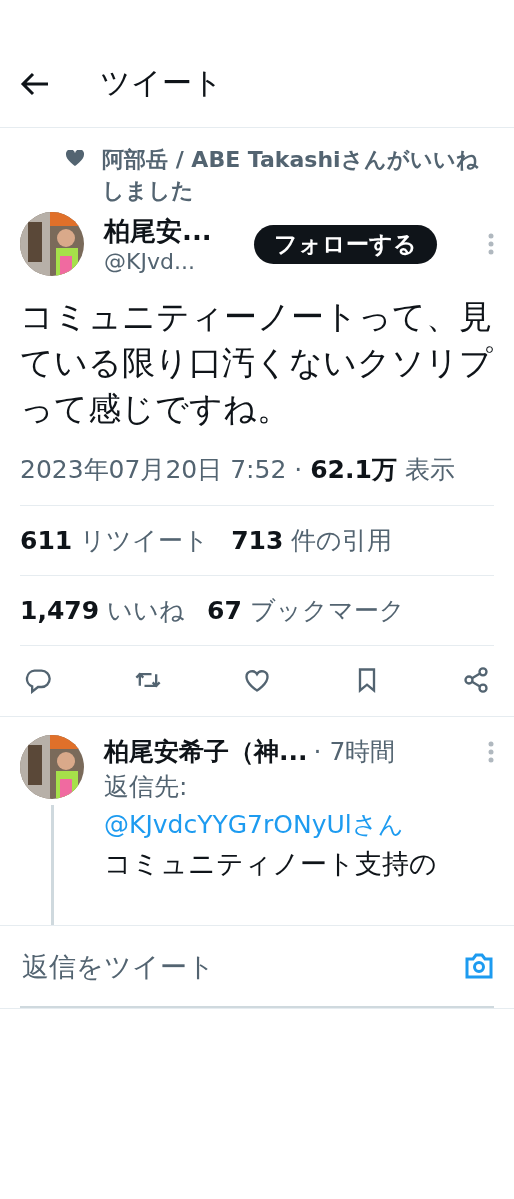 The image size is (514, 1199). I want to click on back-button, so click(35, 83).